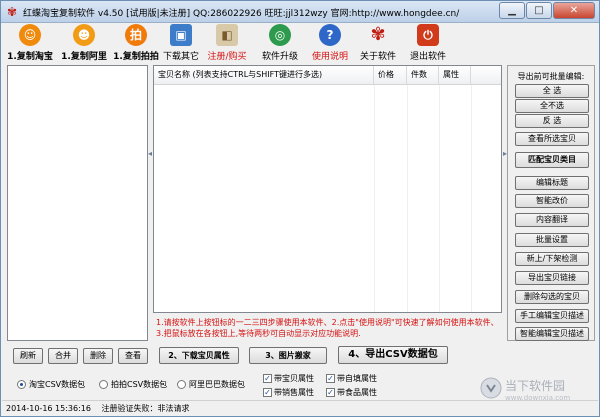 This screenshot has width=600, height=417. What do you see at coordinates (30, 57) in the screenshot?
I see `copy-taobao-label: 1.复制淘宝` at bounding box center [30, 57].